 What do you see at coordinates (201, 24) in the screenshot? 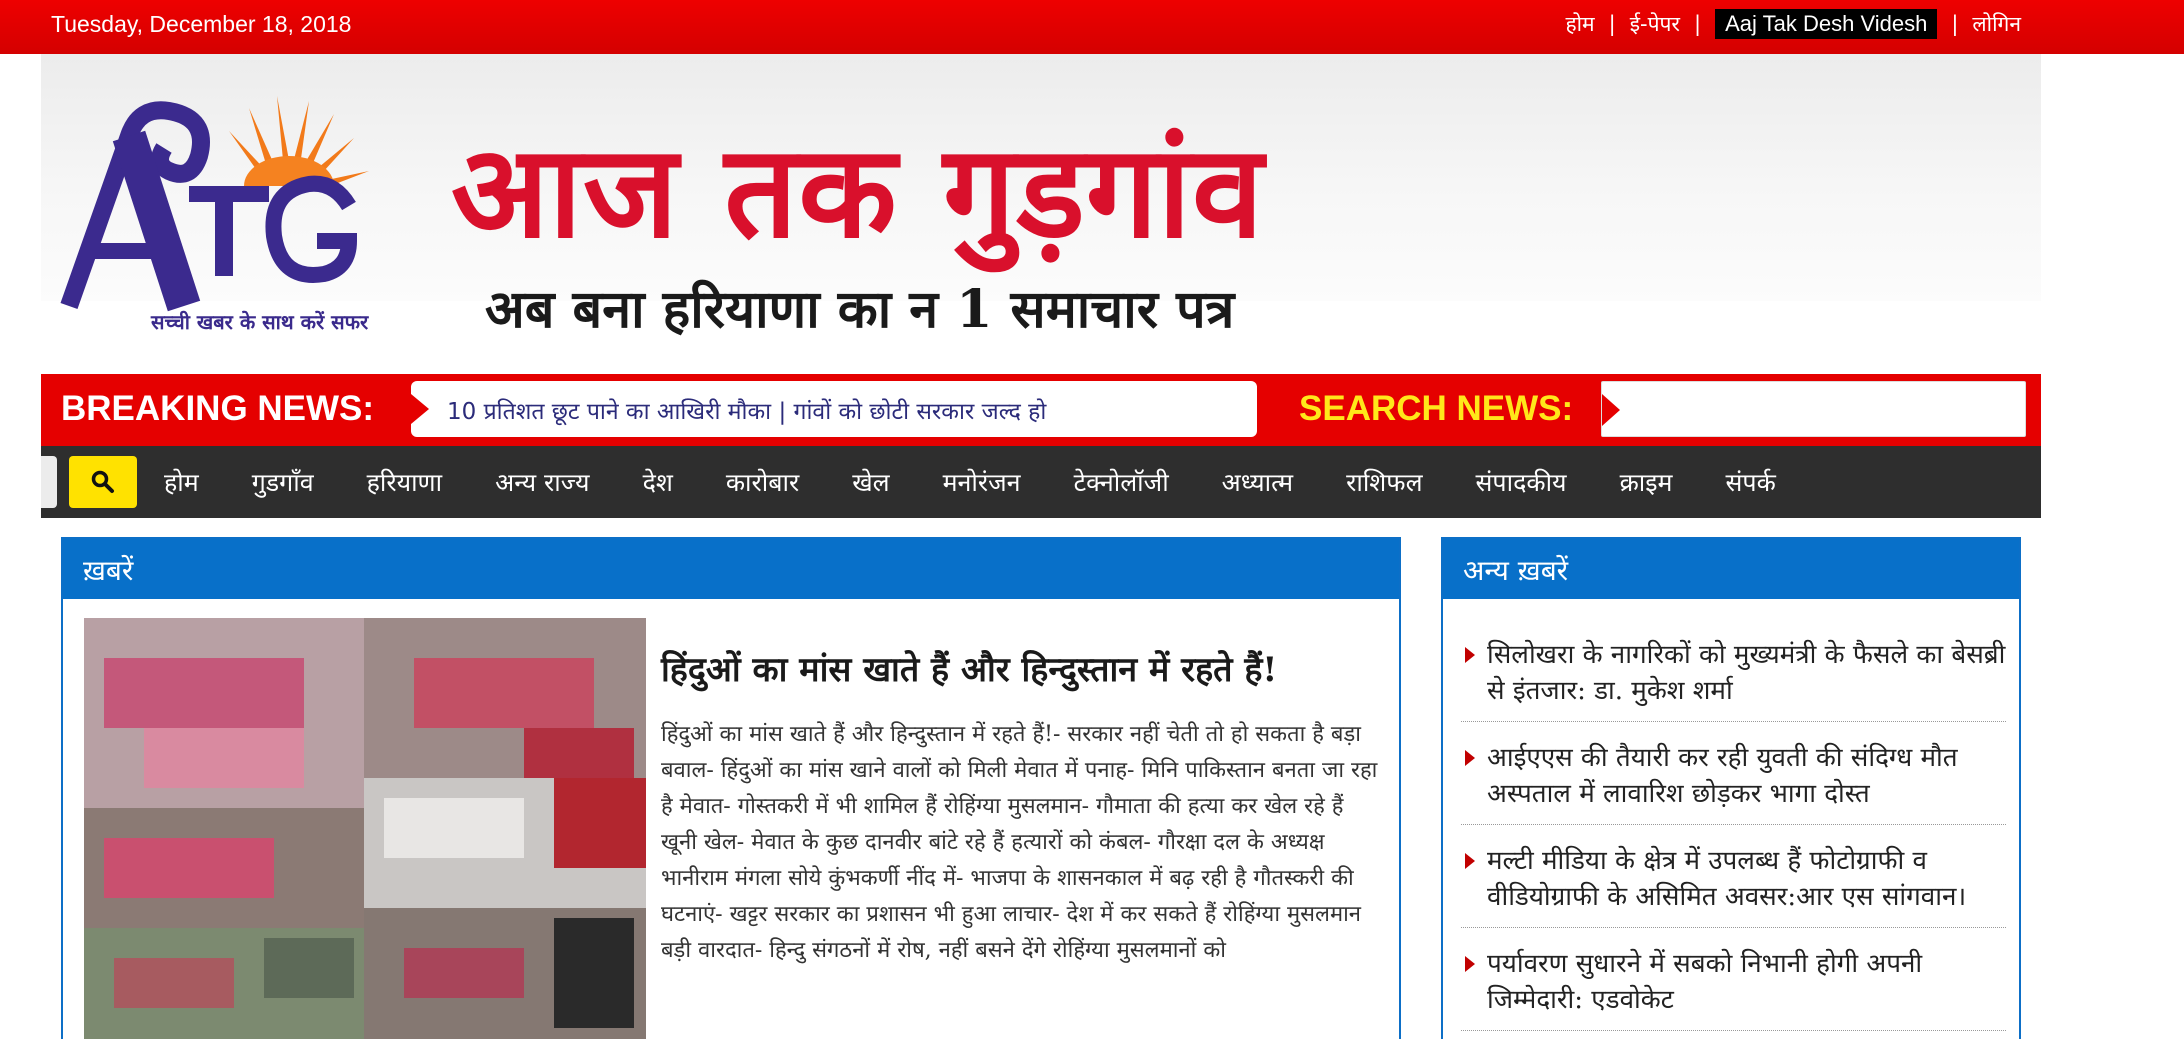
I see `current-date: Tuesday, December 18, 2018` at bounding box center [201, 24].